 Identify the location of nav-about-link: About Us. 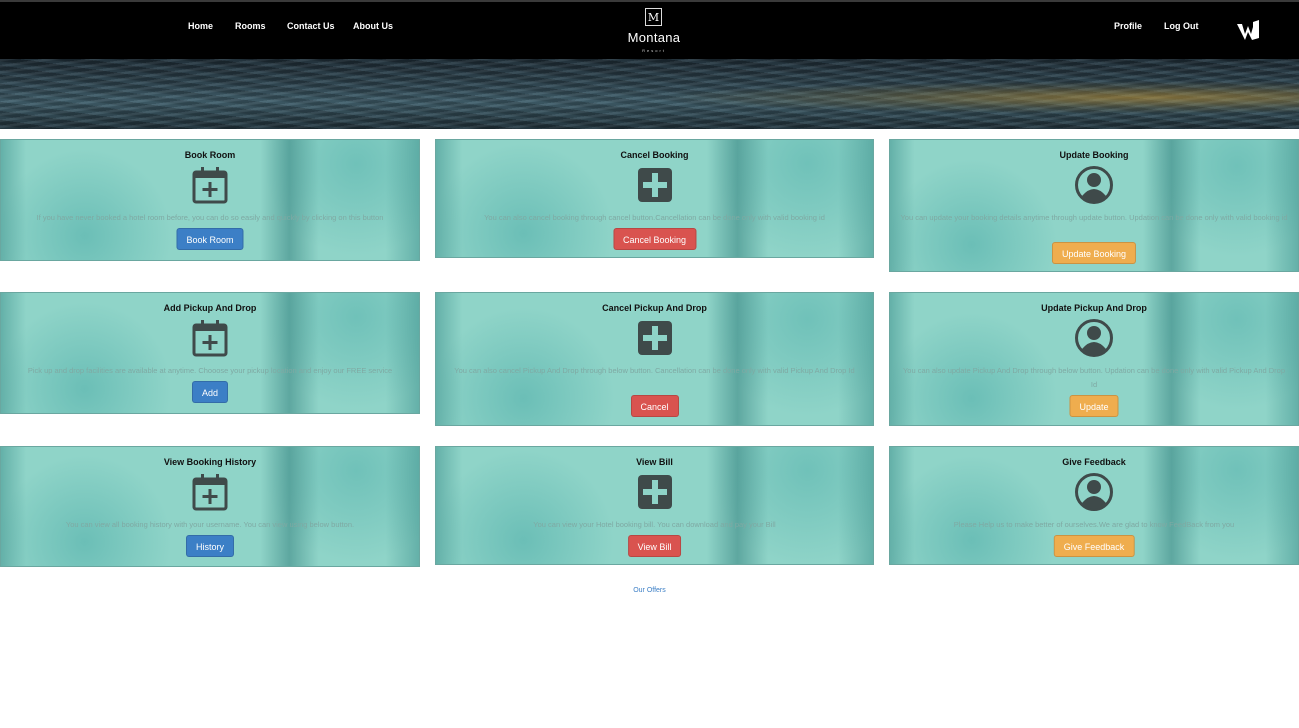
(373, 26).